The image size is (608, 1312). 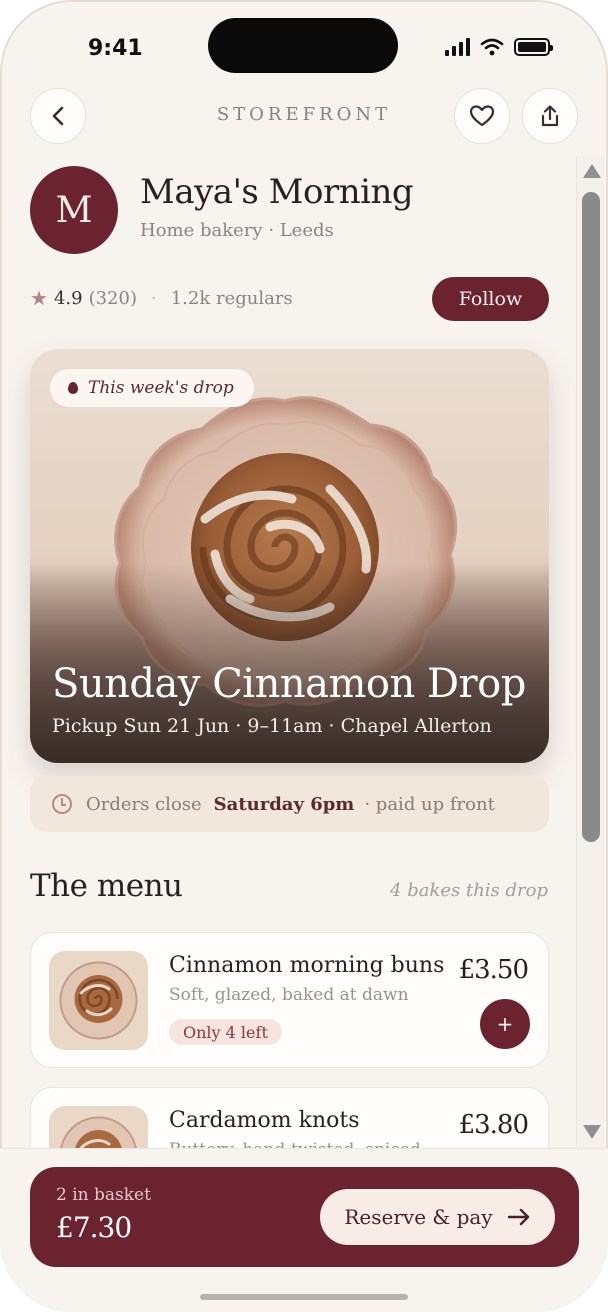 What do you see at coordinates (303, 45) in the screenshot?
I see `dynamic-island` at bounding box center [303, 45].